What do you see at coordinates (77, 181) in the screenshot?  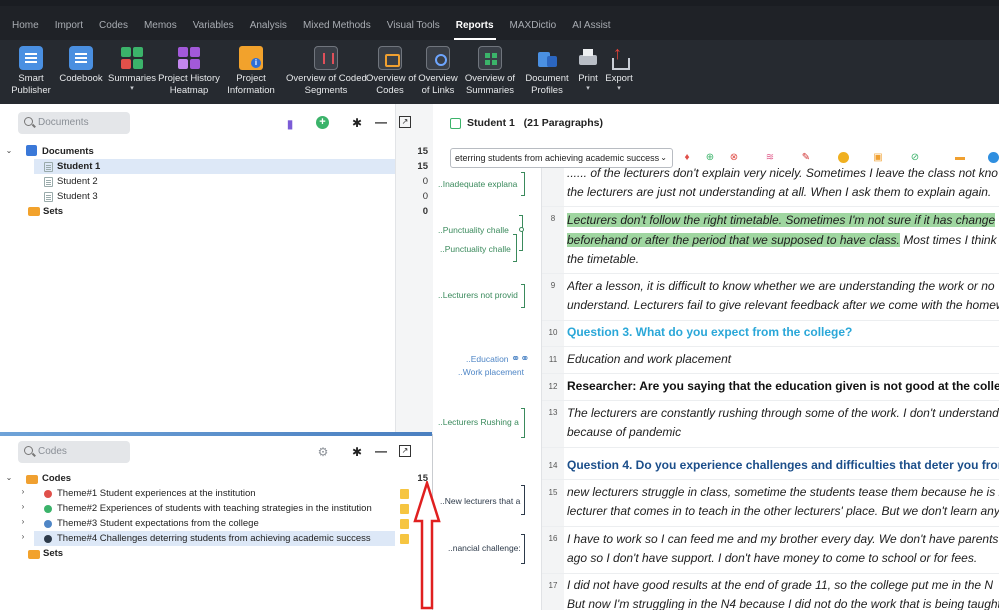 I see `document-item-student-2: Student 2` at bounding box center [77, 181].